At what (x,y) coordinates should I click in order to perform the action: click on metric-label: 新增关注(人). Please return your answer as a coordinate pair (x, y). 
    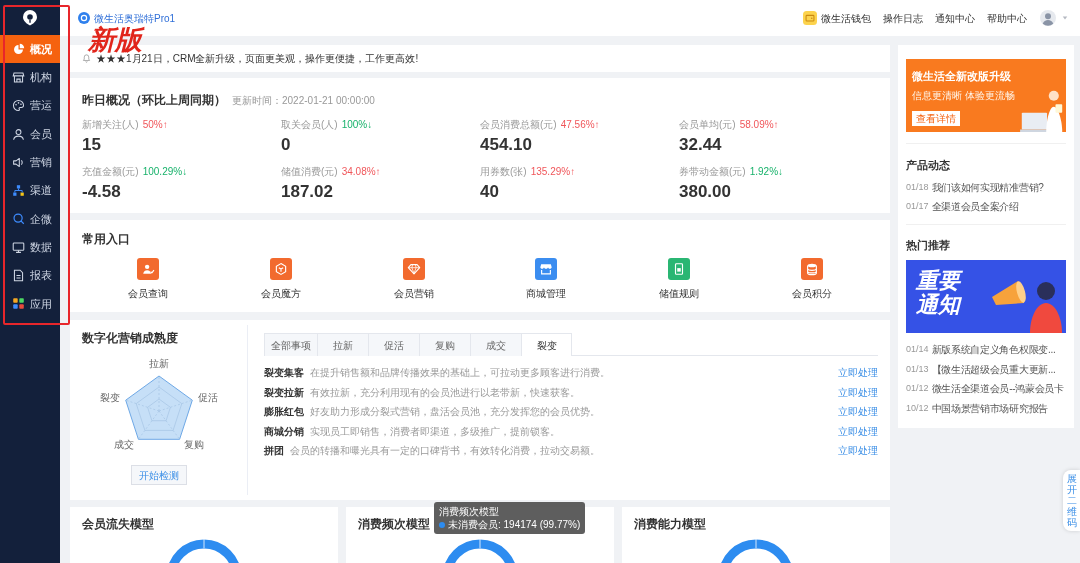
    Looking at the image, I should click on (110, 124).